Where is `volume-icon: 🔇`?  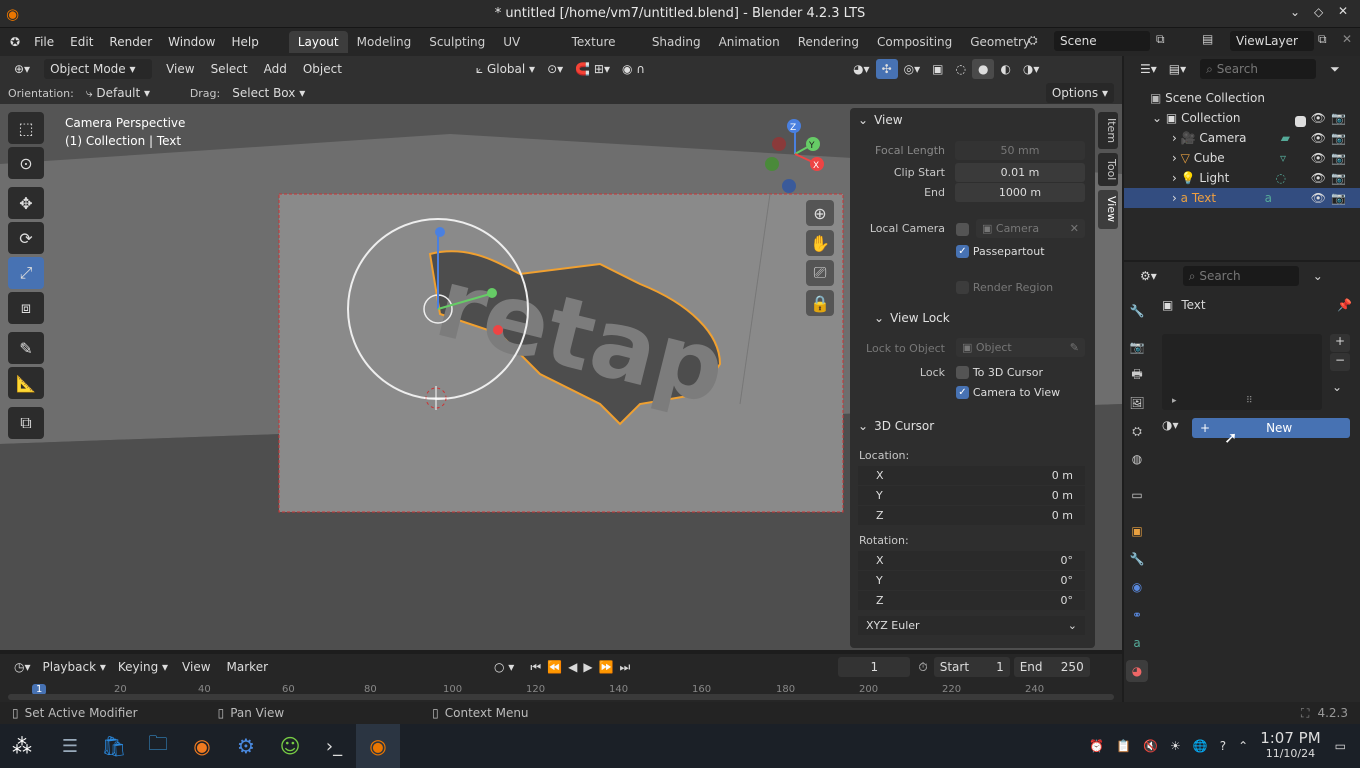 volume-icon: 🔇 is located at coordinates (1150, 746).